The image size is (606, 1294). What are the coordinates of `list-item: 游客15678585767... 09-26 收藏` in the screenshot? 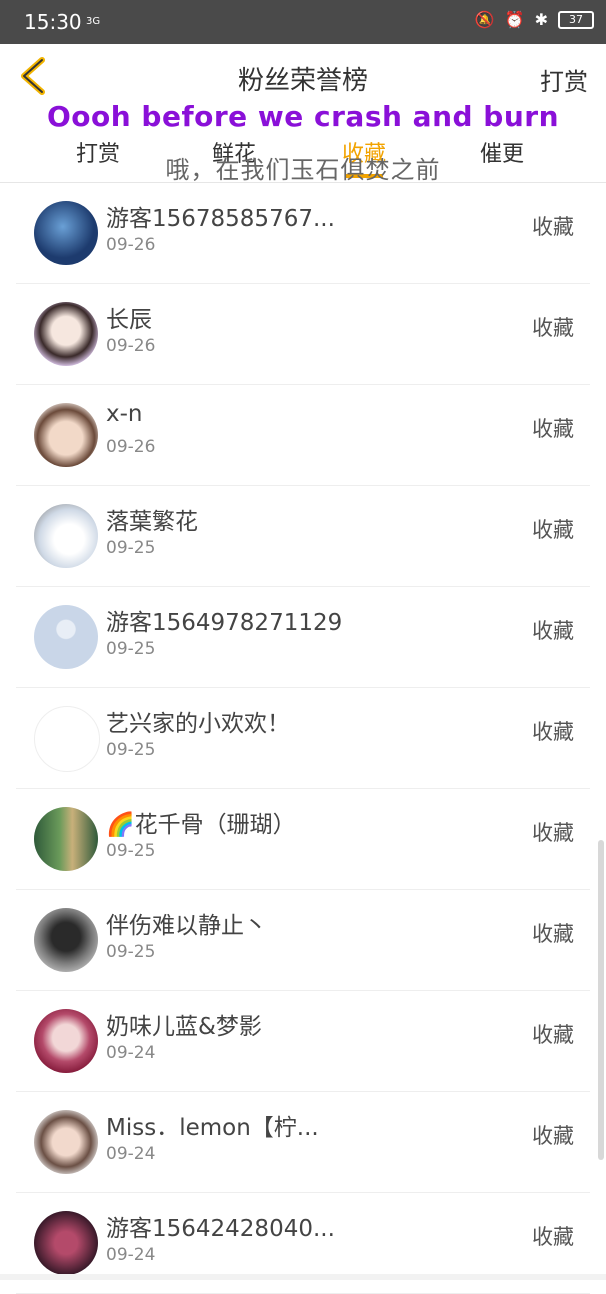 It's located at (303, 233).